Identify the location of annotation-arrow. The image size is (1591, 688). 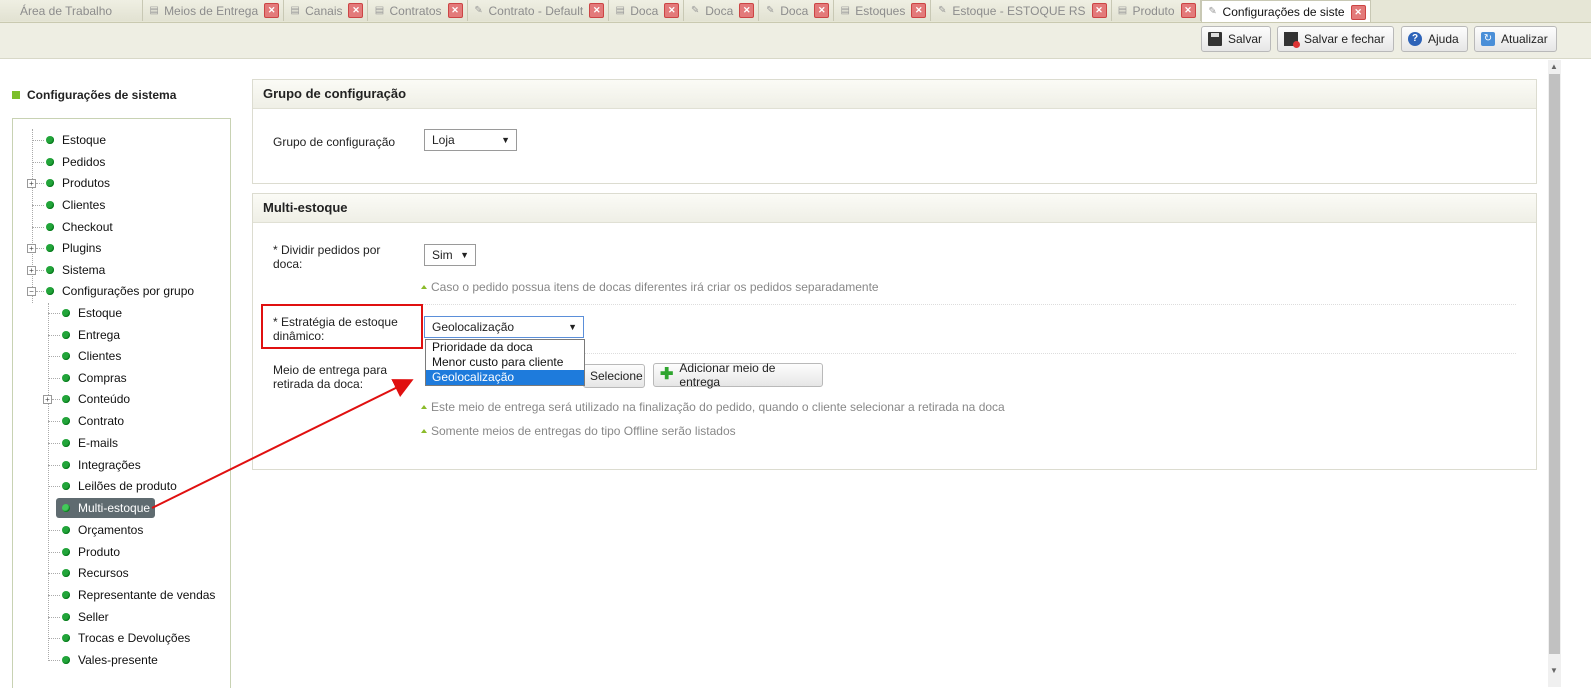
(282, 444).